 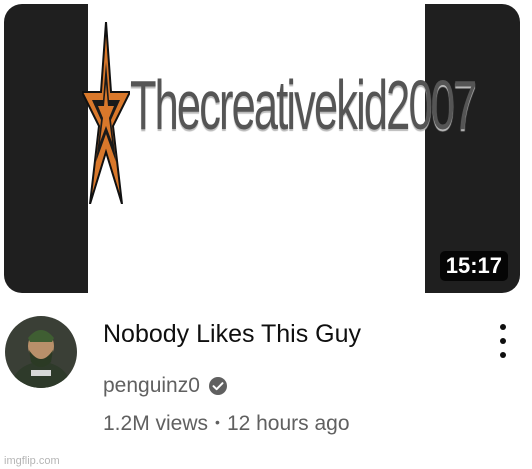 I want to click on check-circle-icon, so click(x=217, y=386).